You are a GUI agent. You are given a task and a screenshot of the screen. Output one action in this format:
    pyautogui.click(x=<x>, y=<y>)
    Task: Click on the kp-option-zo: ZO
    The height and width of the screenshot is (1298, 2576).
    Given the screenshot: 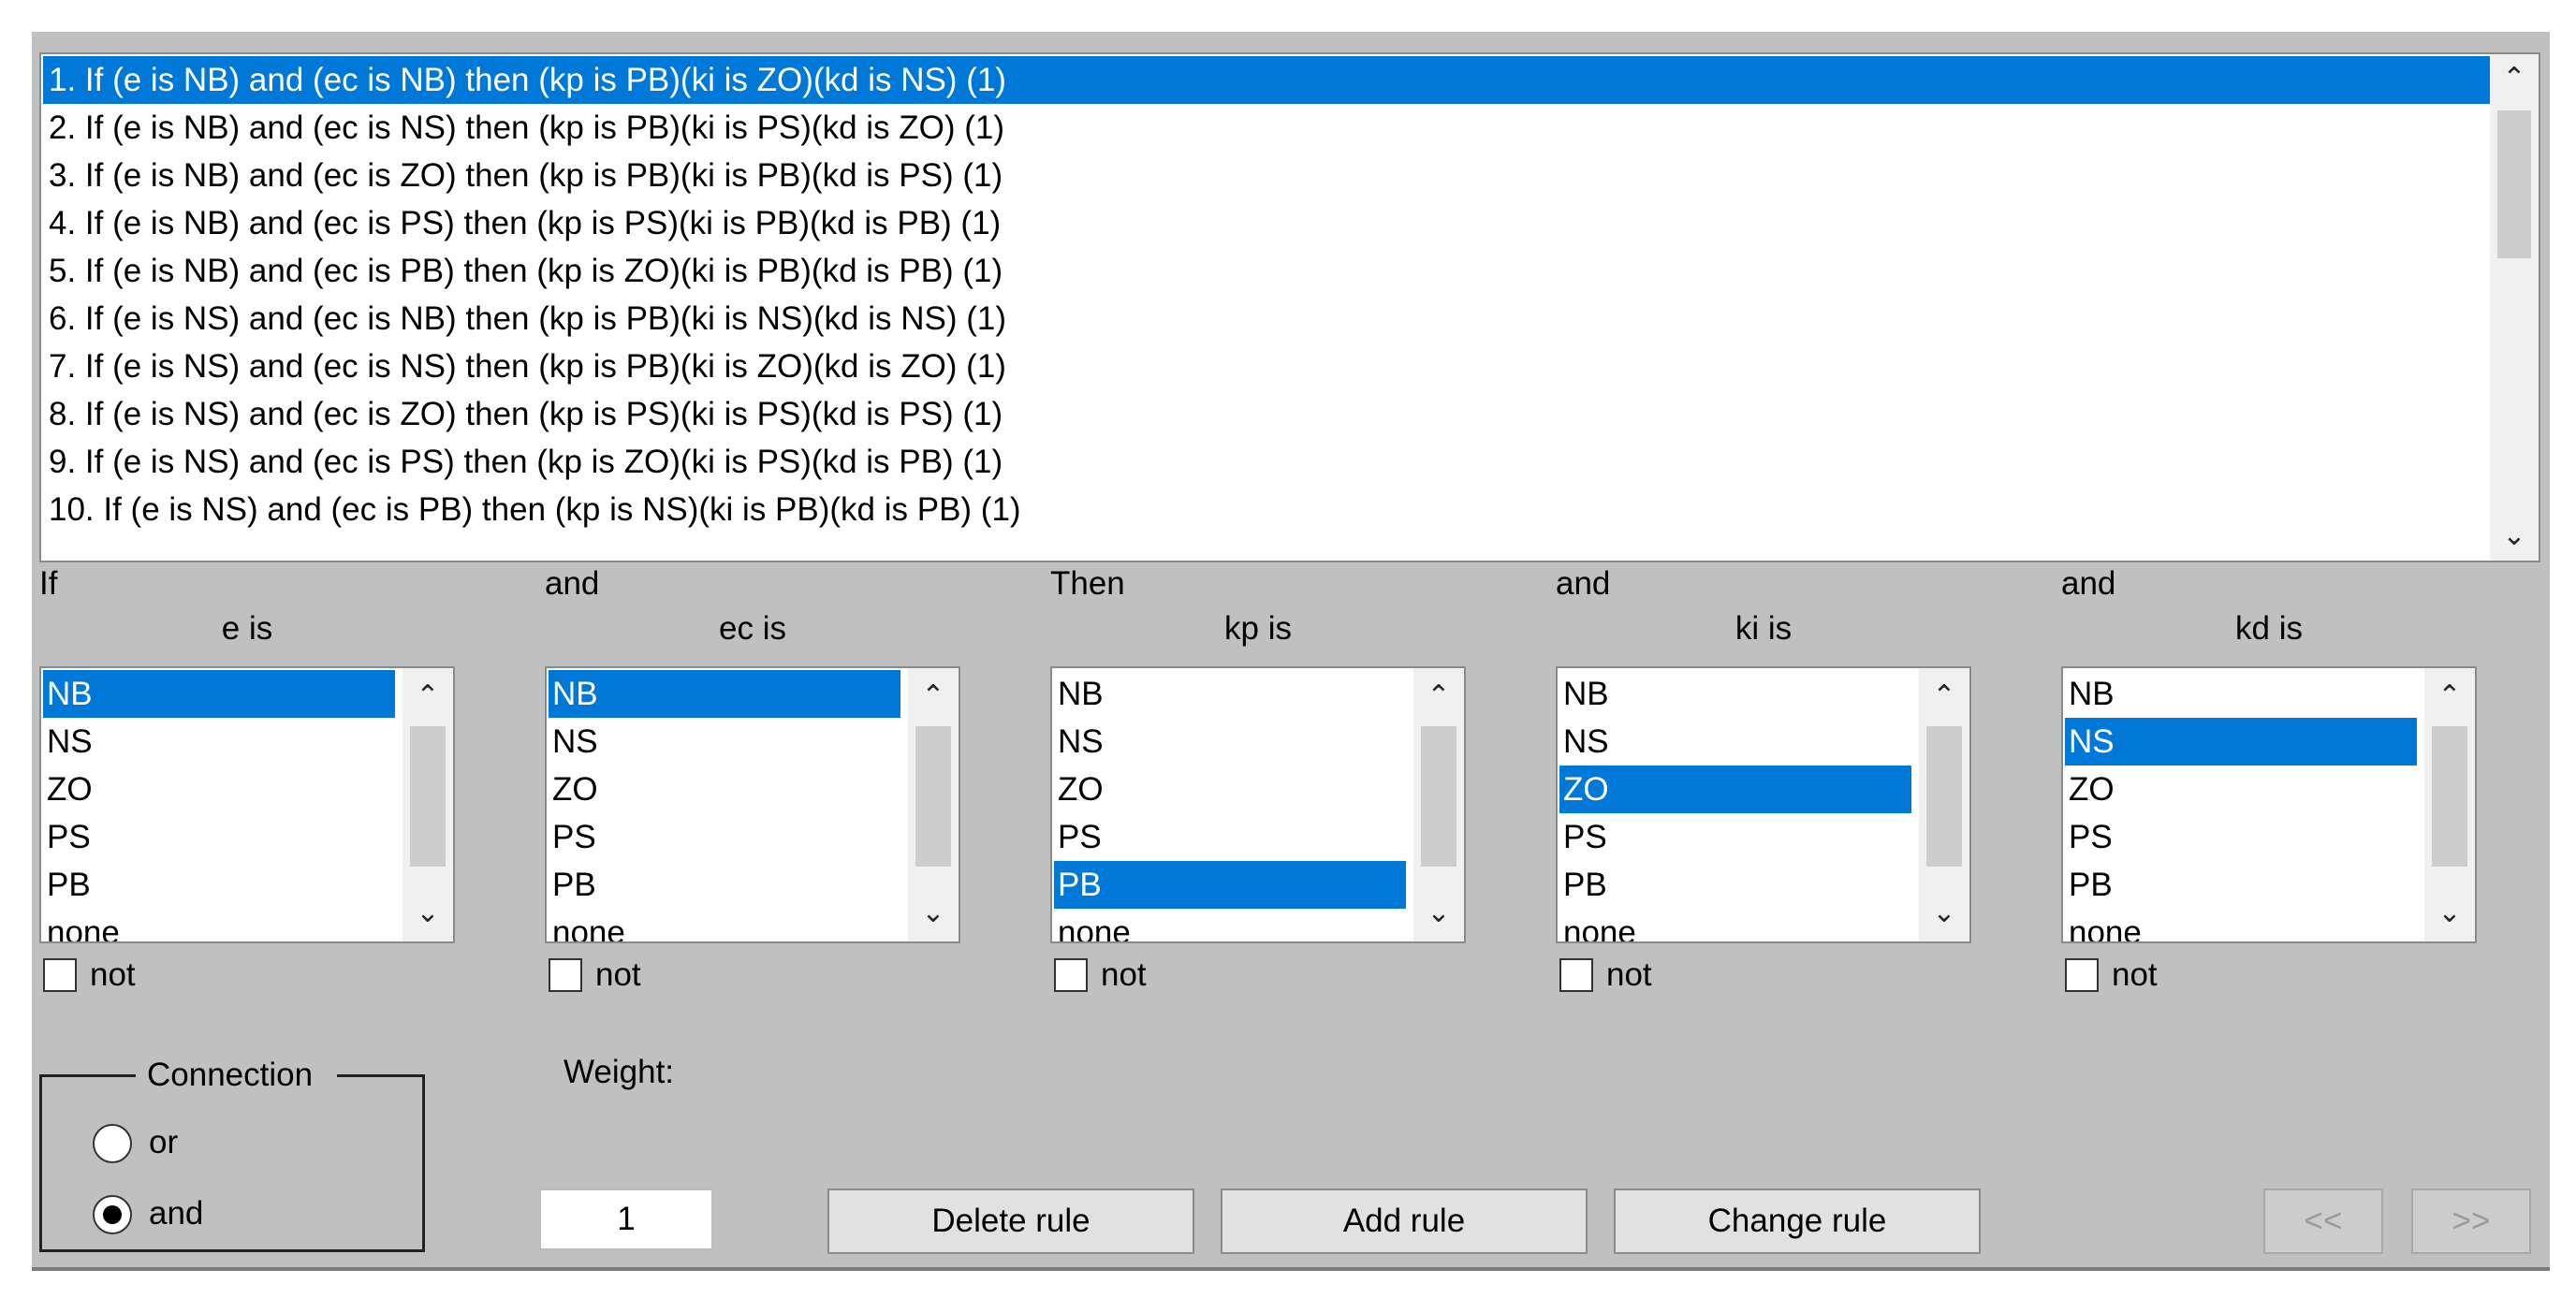 What is the action you would take?
    pyautogui.click(x=1230, y=789)
    